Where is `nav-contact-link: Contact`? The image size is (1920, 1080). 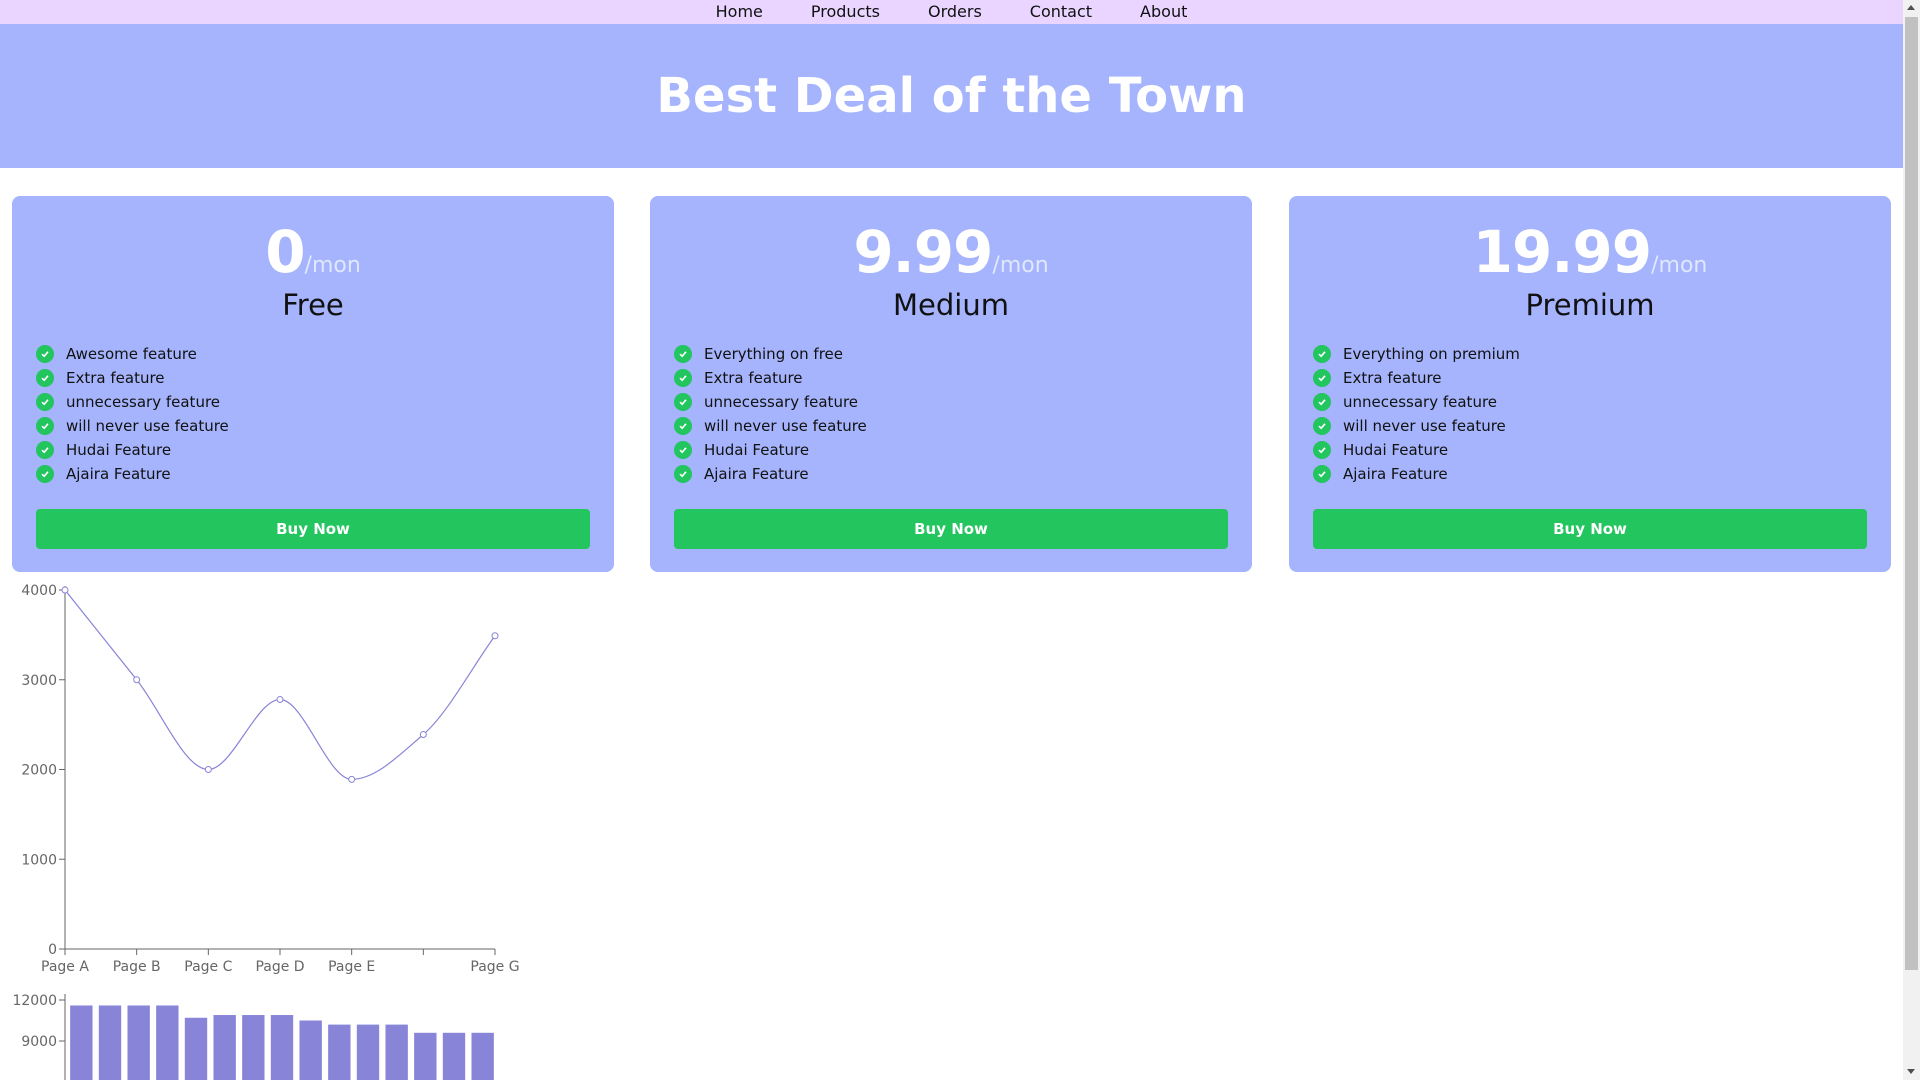 nav-contact-link: Contact is located at coordinates (1061, 12).